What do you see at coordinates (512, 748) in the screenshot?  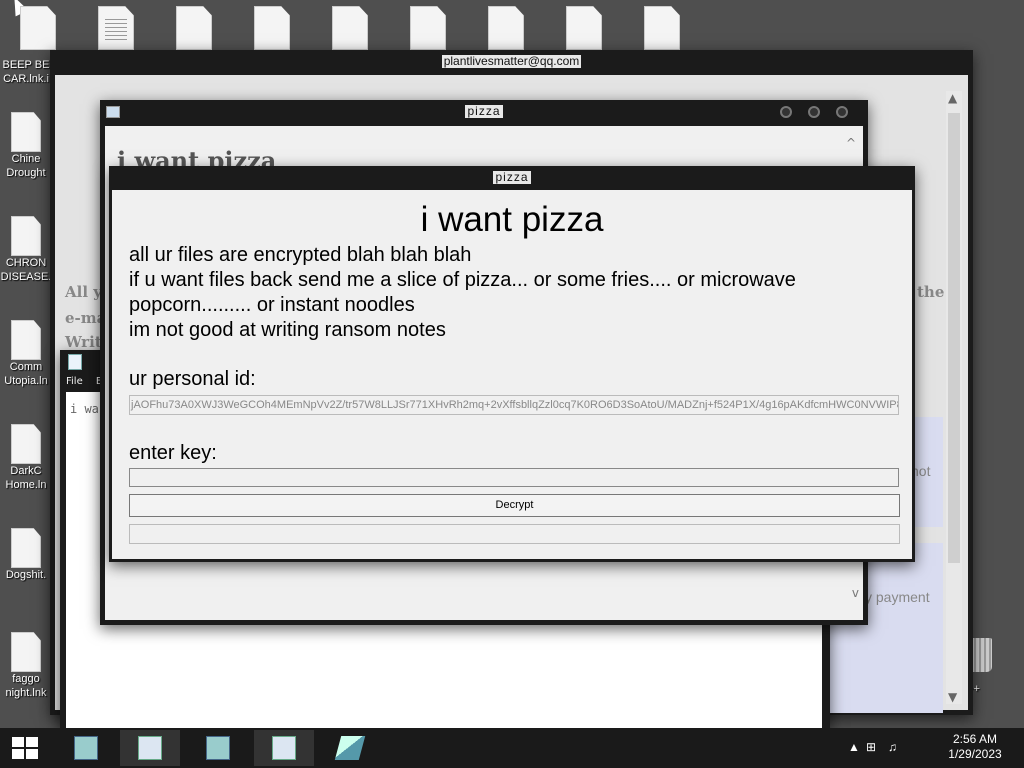 I see `taskbar: ▲ ⊞ ♫ 2:56 AM 1/29/2023` at bounding box center [512, 748].